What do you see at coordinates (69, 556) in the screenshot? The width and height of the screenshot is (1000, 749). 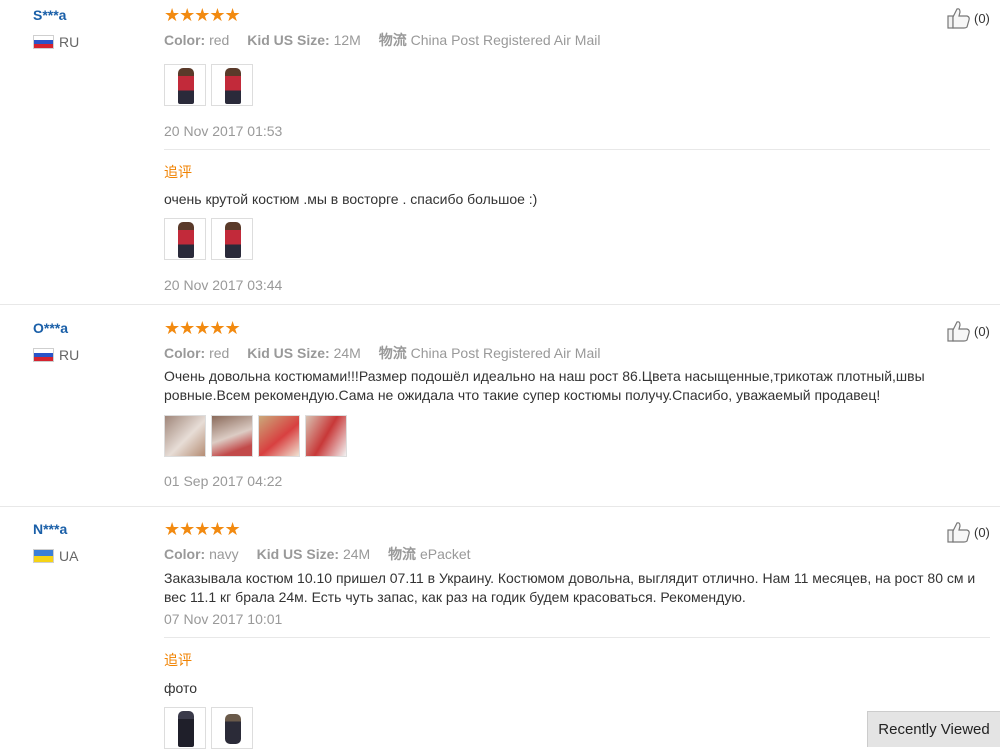 I see `reviewer-country: UA` at bounding box center [69, 556].